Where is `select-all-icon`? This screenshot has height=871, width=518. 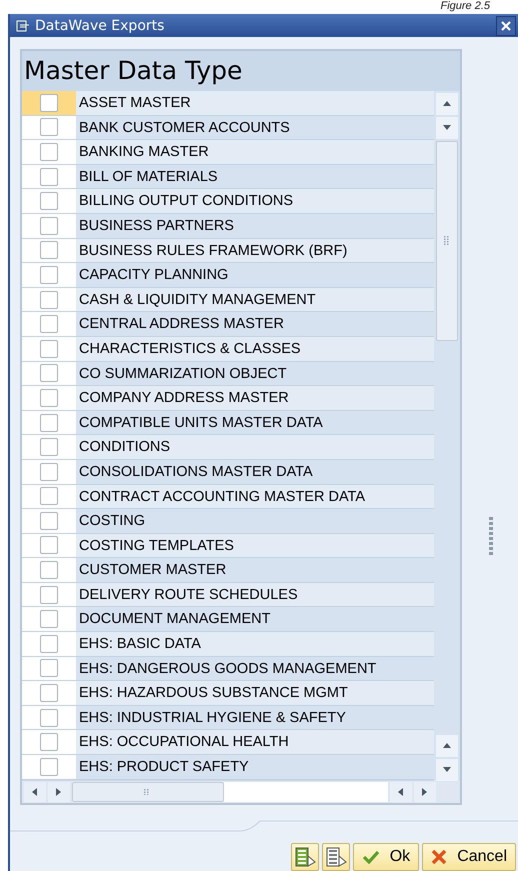
select-all-icon is located at coordinates (305, 857).